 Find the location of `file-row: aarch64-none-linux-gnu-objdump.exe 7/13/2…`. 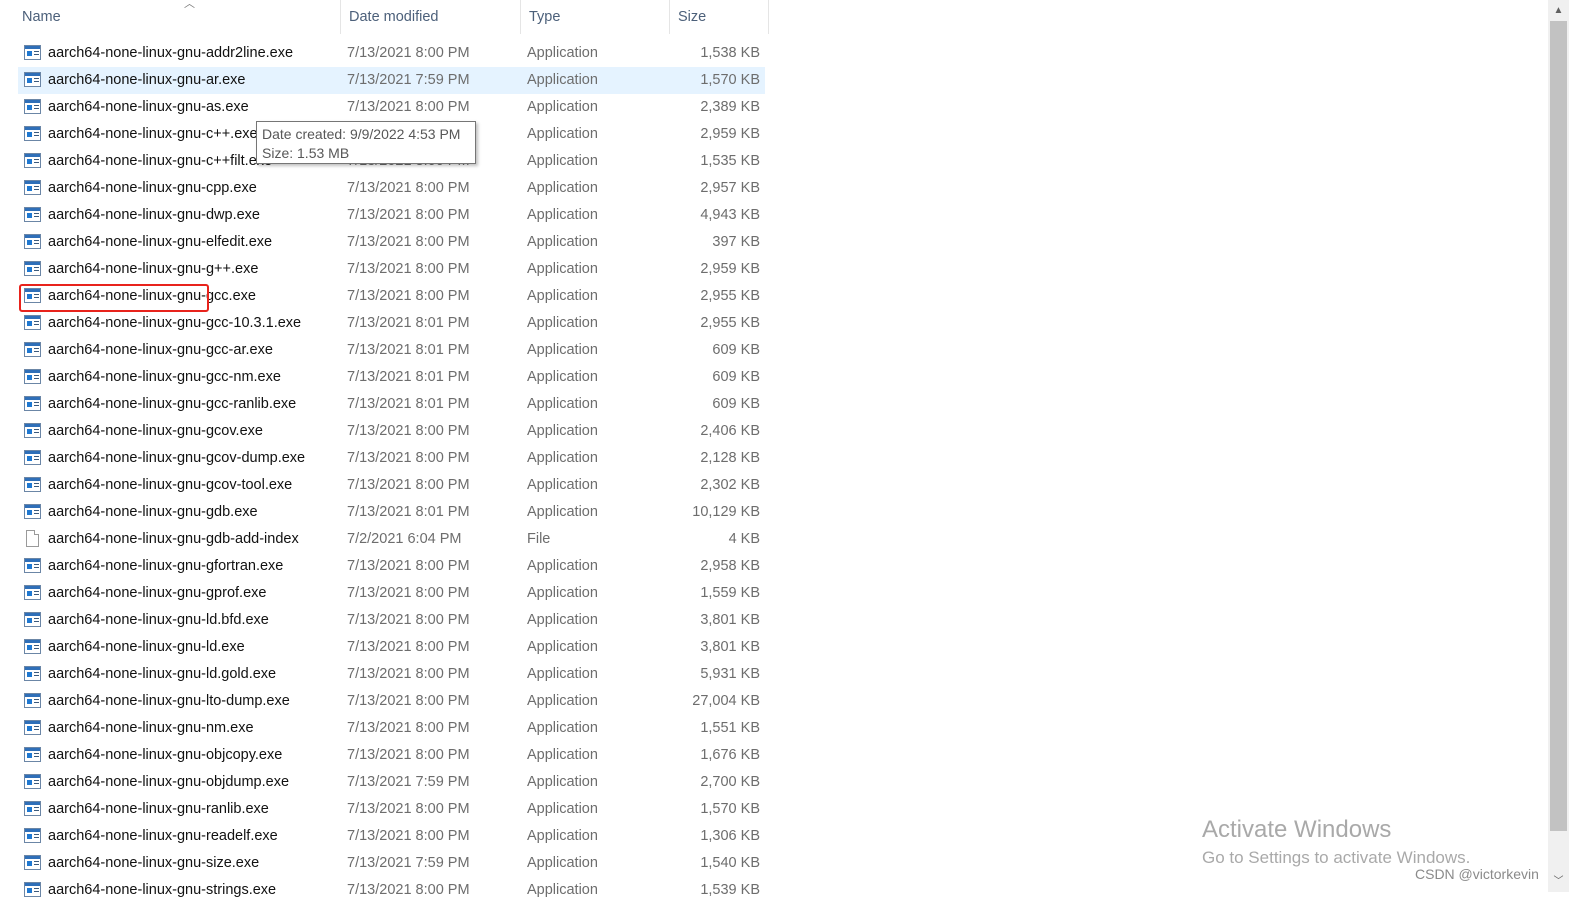

file-row: aarch64-none-linux-gnu-objdump.exe 7/13/2… is located at coordinates (385, 782).